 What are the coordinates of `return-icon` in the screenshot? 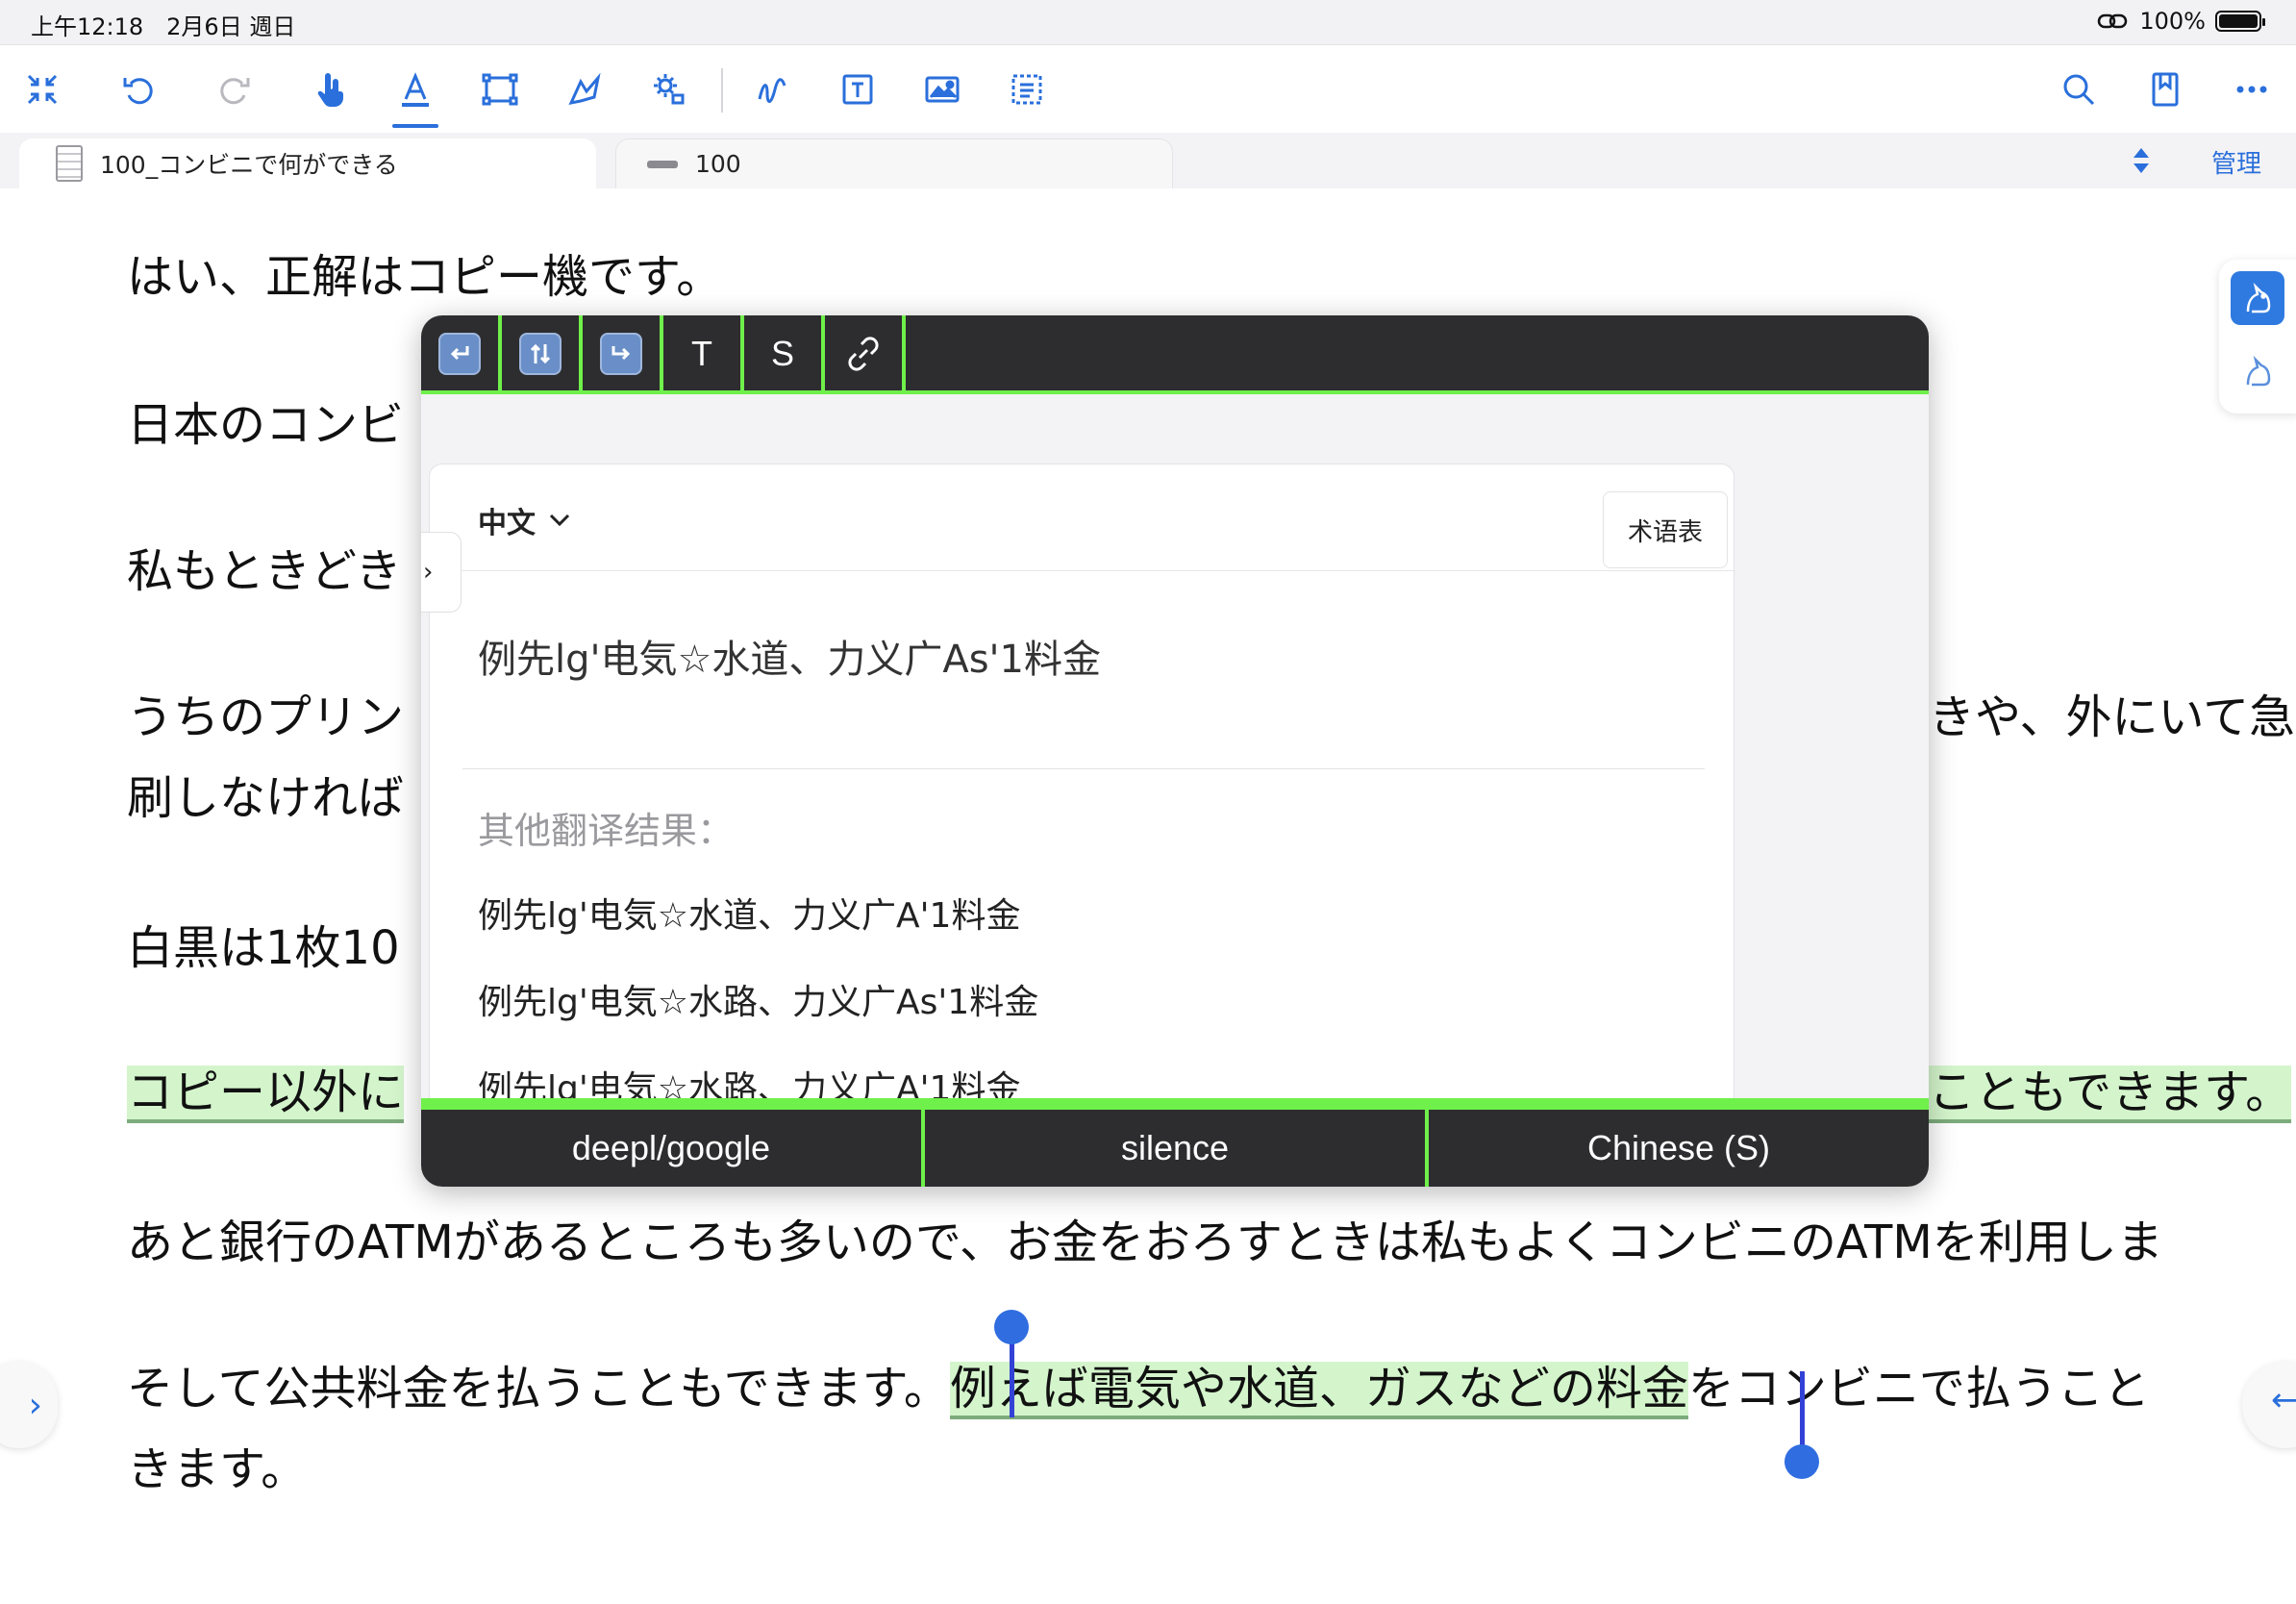 It's located at (459, 353).